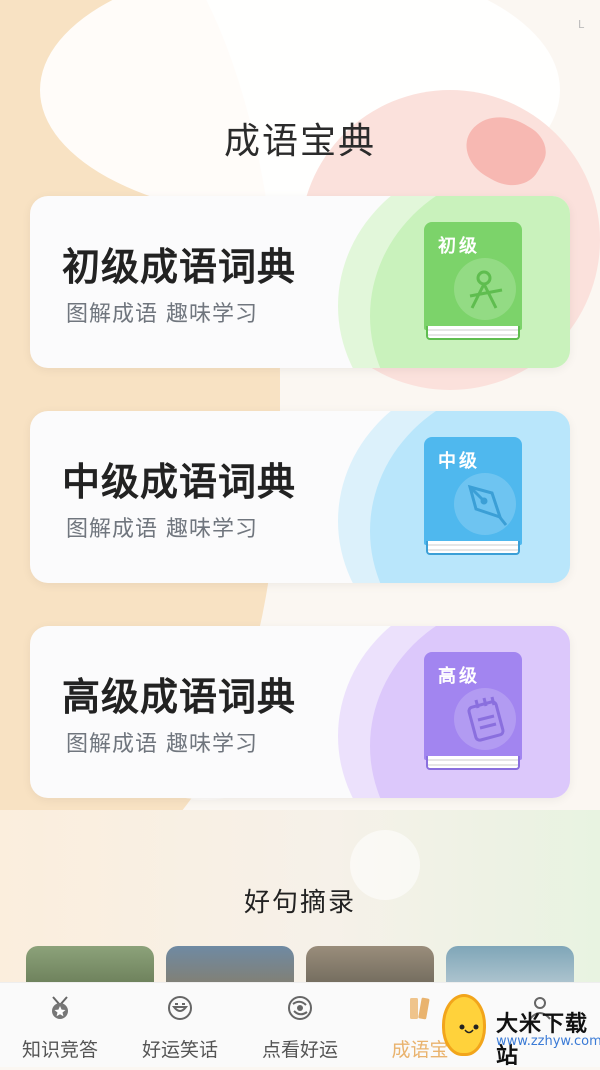  I want to click on book-level-label: 中级, so click(459, 461).